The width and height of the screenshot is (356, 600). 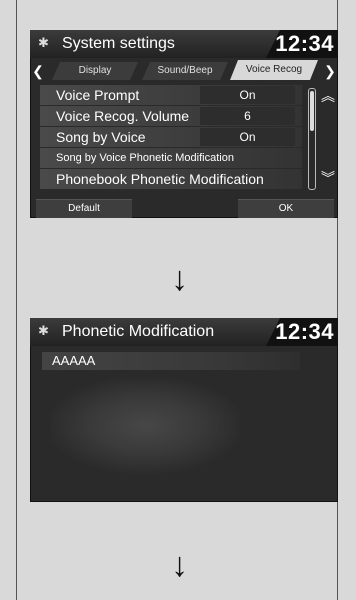 I want to click on ok-button: OK, so click(x=286, y=208).